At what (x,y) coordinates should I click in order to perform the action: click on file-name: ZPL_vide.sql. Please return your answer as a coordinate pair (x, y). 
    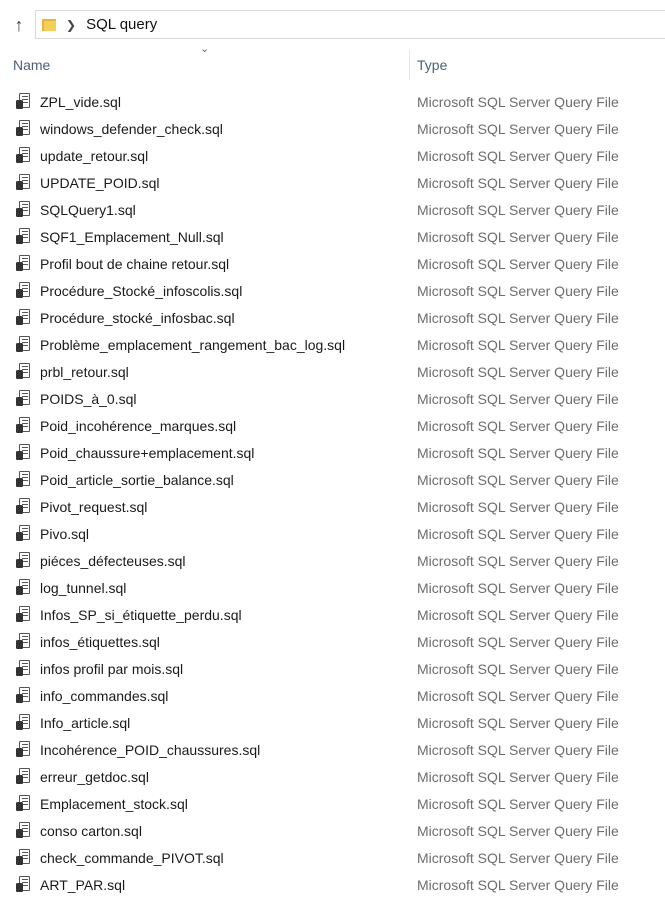
    Looking at the image, I should click on (80, 102).